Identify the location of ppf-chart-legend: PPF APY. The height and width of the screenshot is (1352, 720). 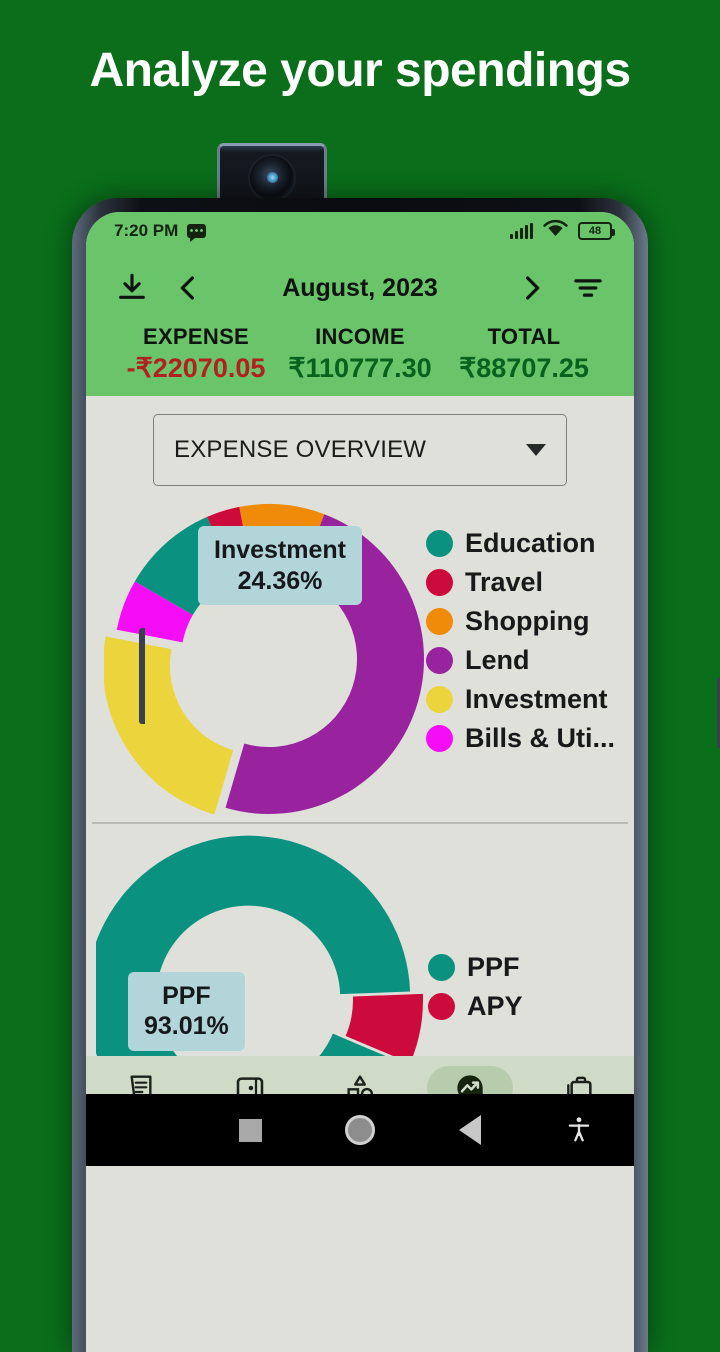
(475, 991).